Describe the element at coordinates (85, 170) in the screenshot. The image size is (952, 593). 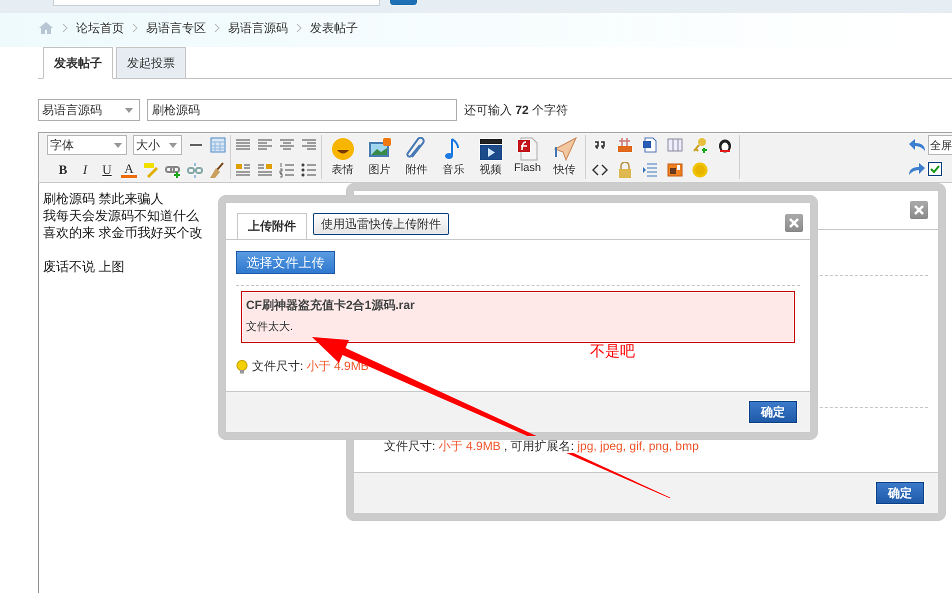
I see `format-button: I` at that location.